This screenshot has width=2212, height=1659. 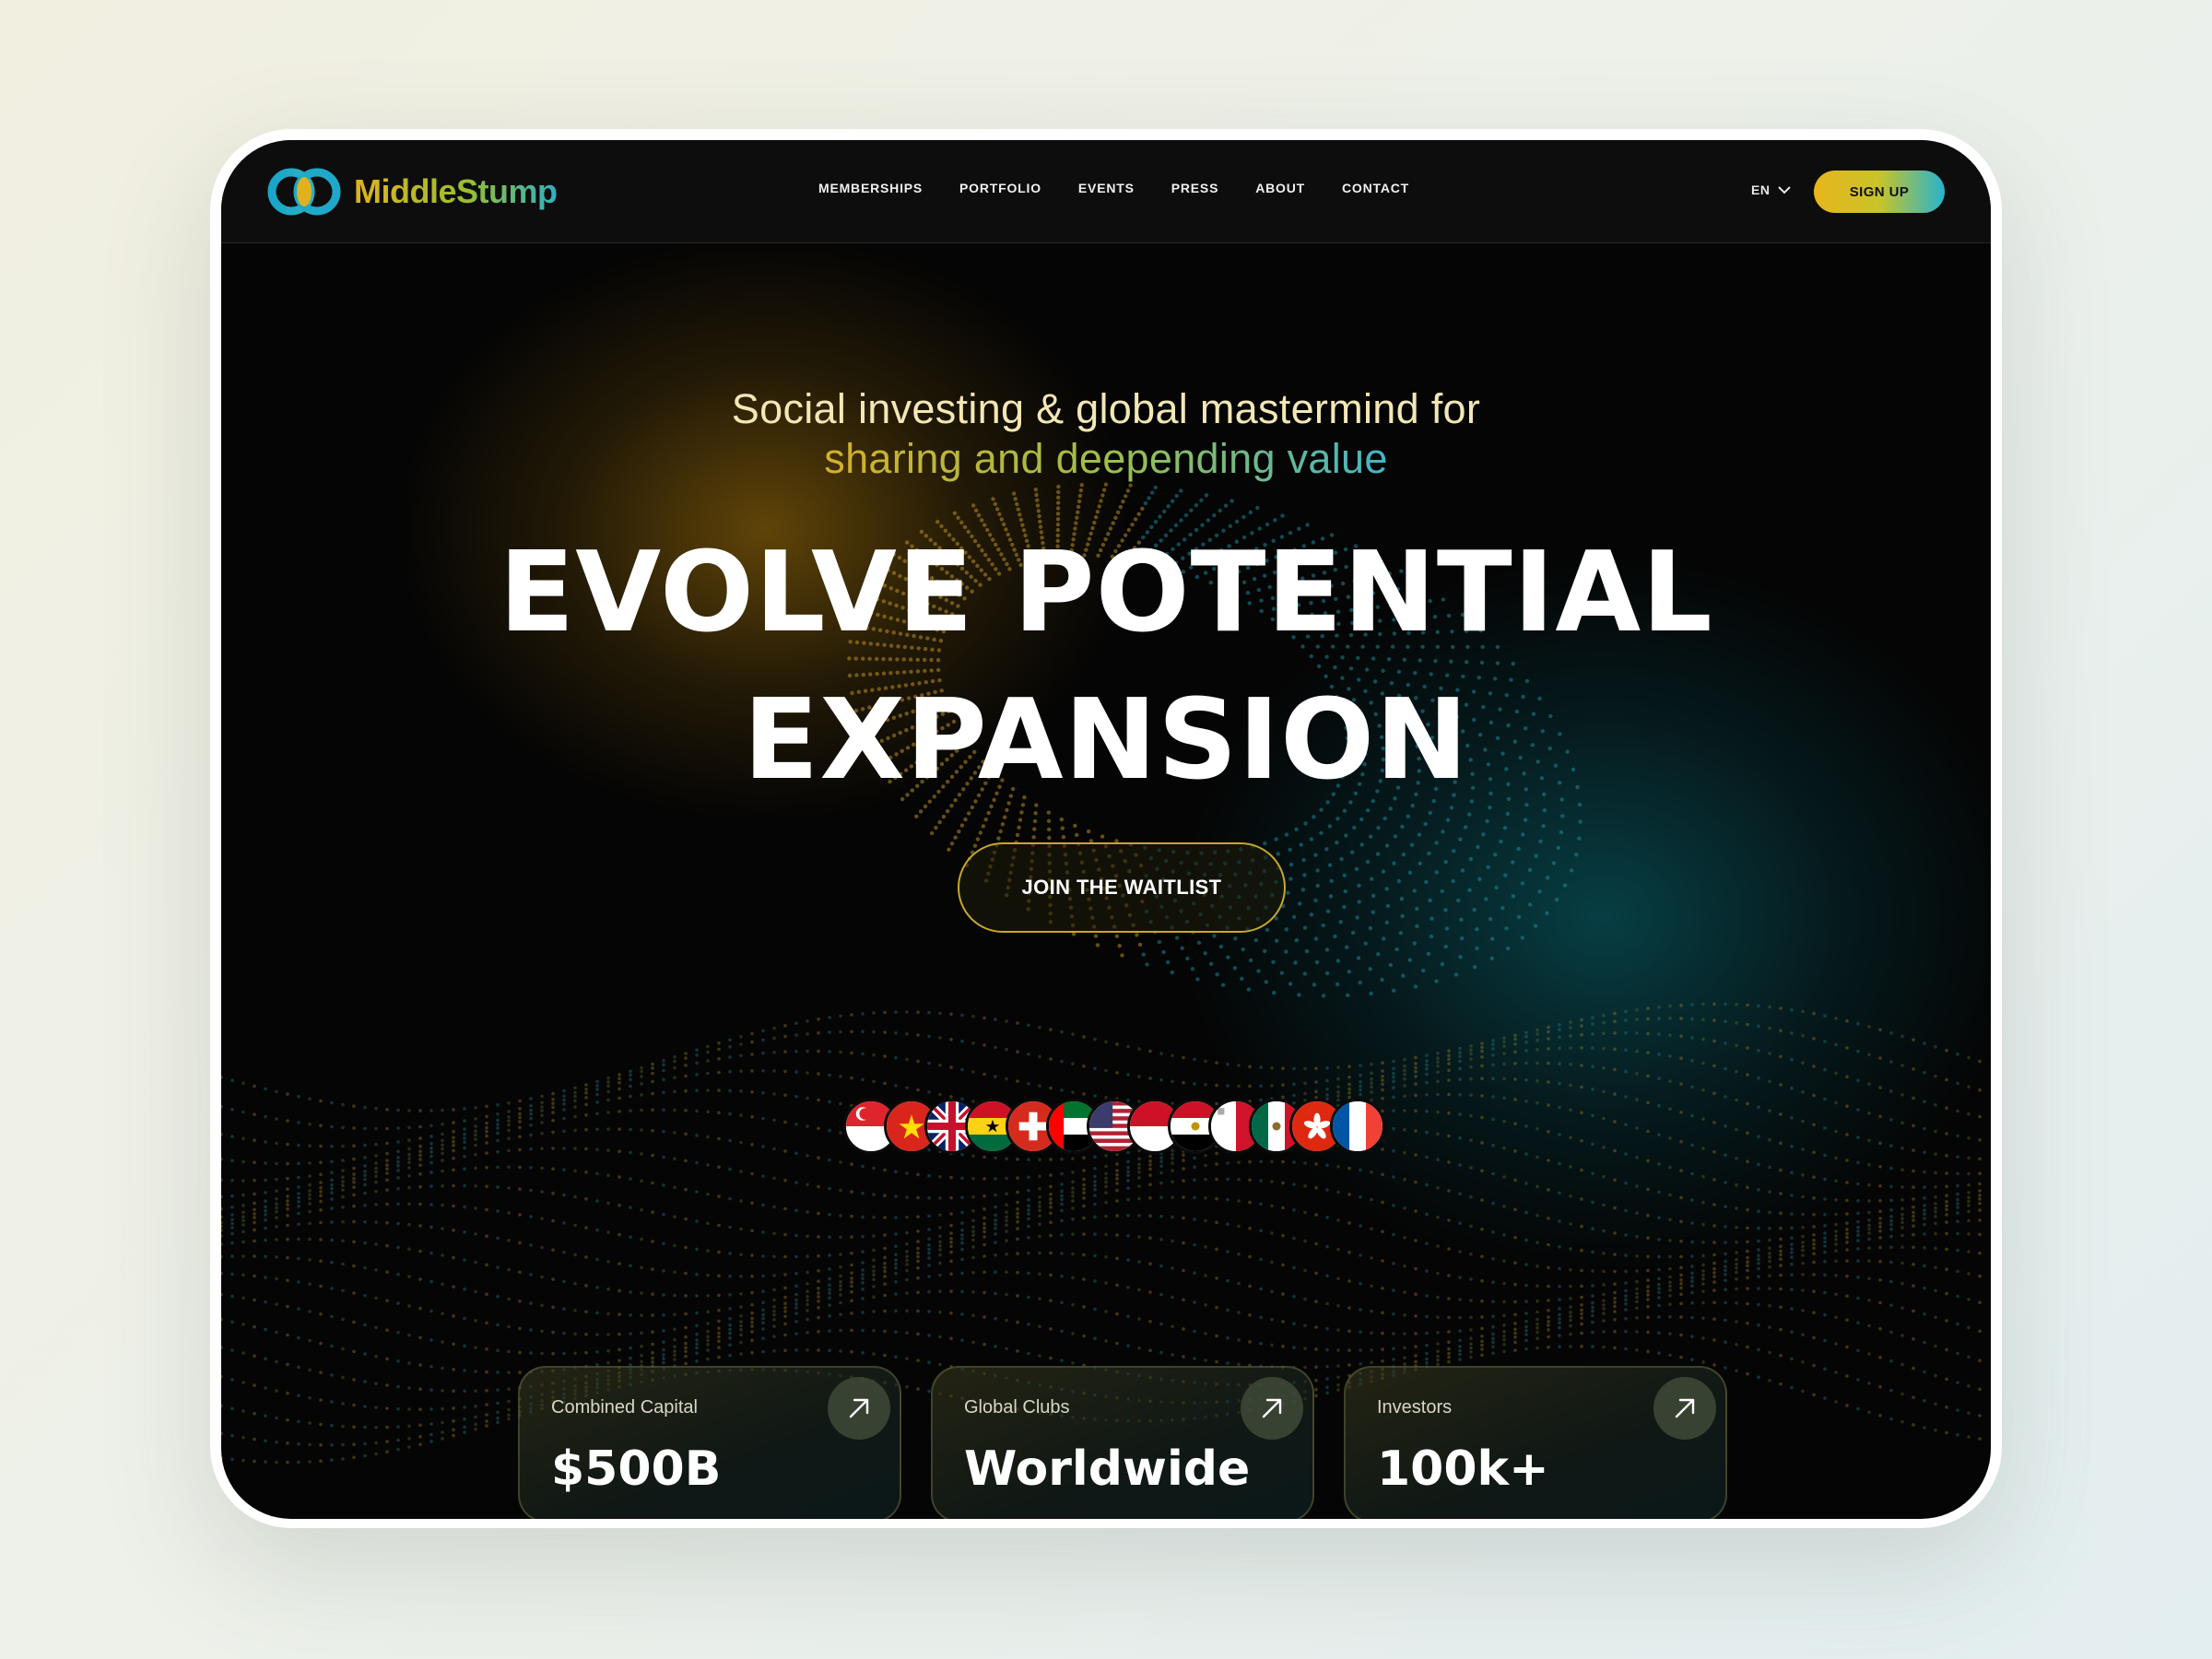 I want to click on chevron-down-icon, so click(x=1784, y=189).